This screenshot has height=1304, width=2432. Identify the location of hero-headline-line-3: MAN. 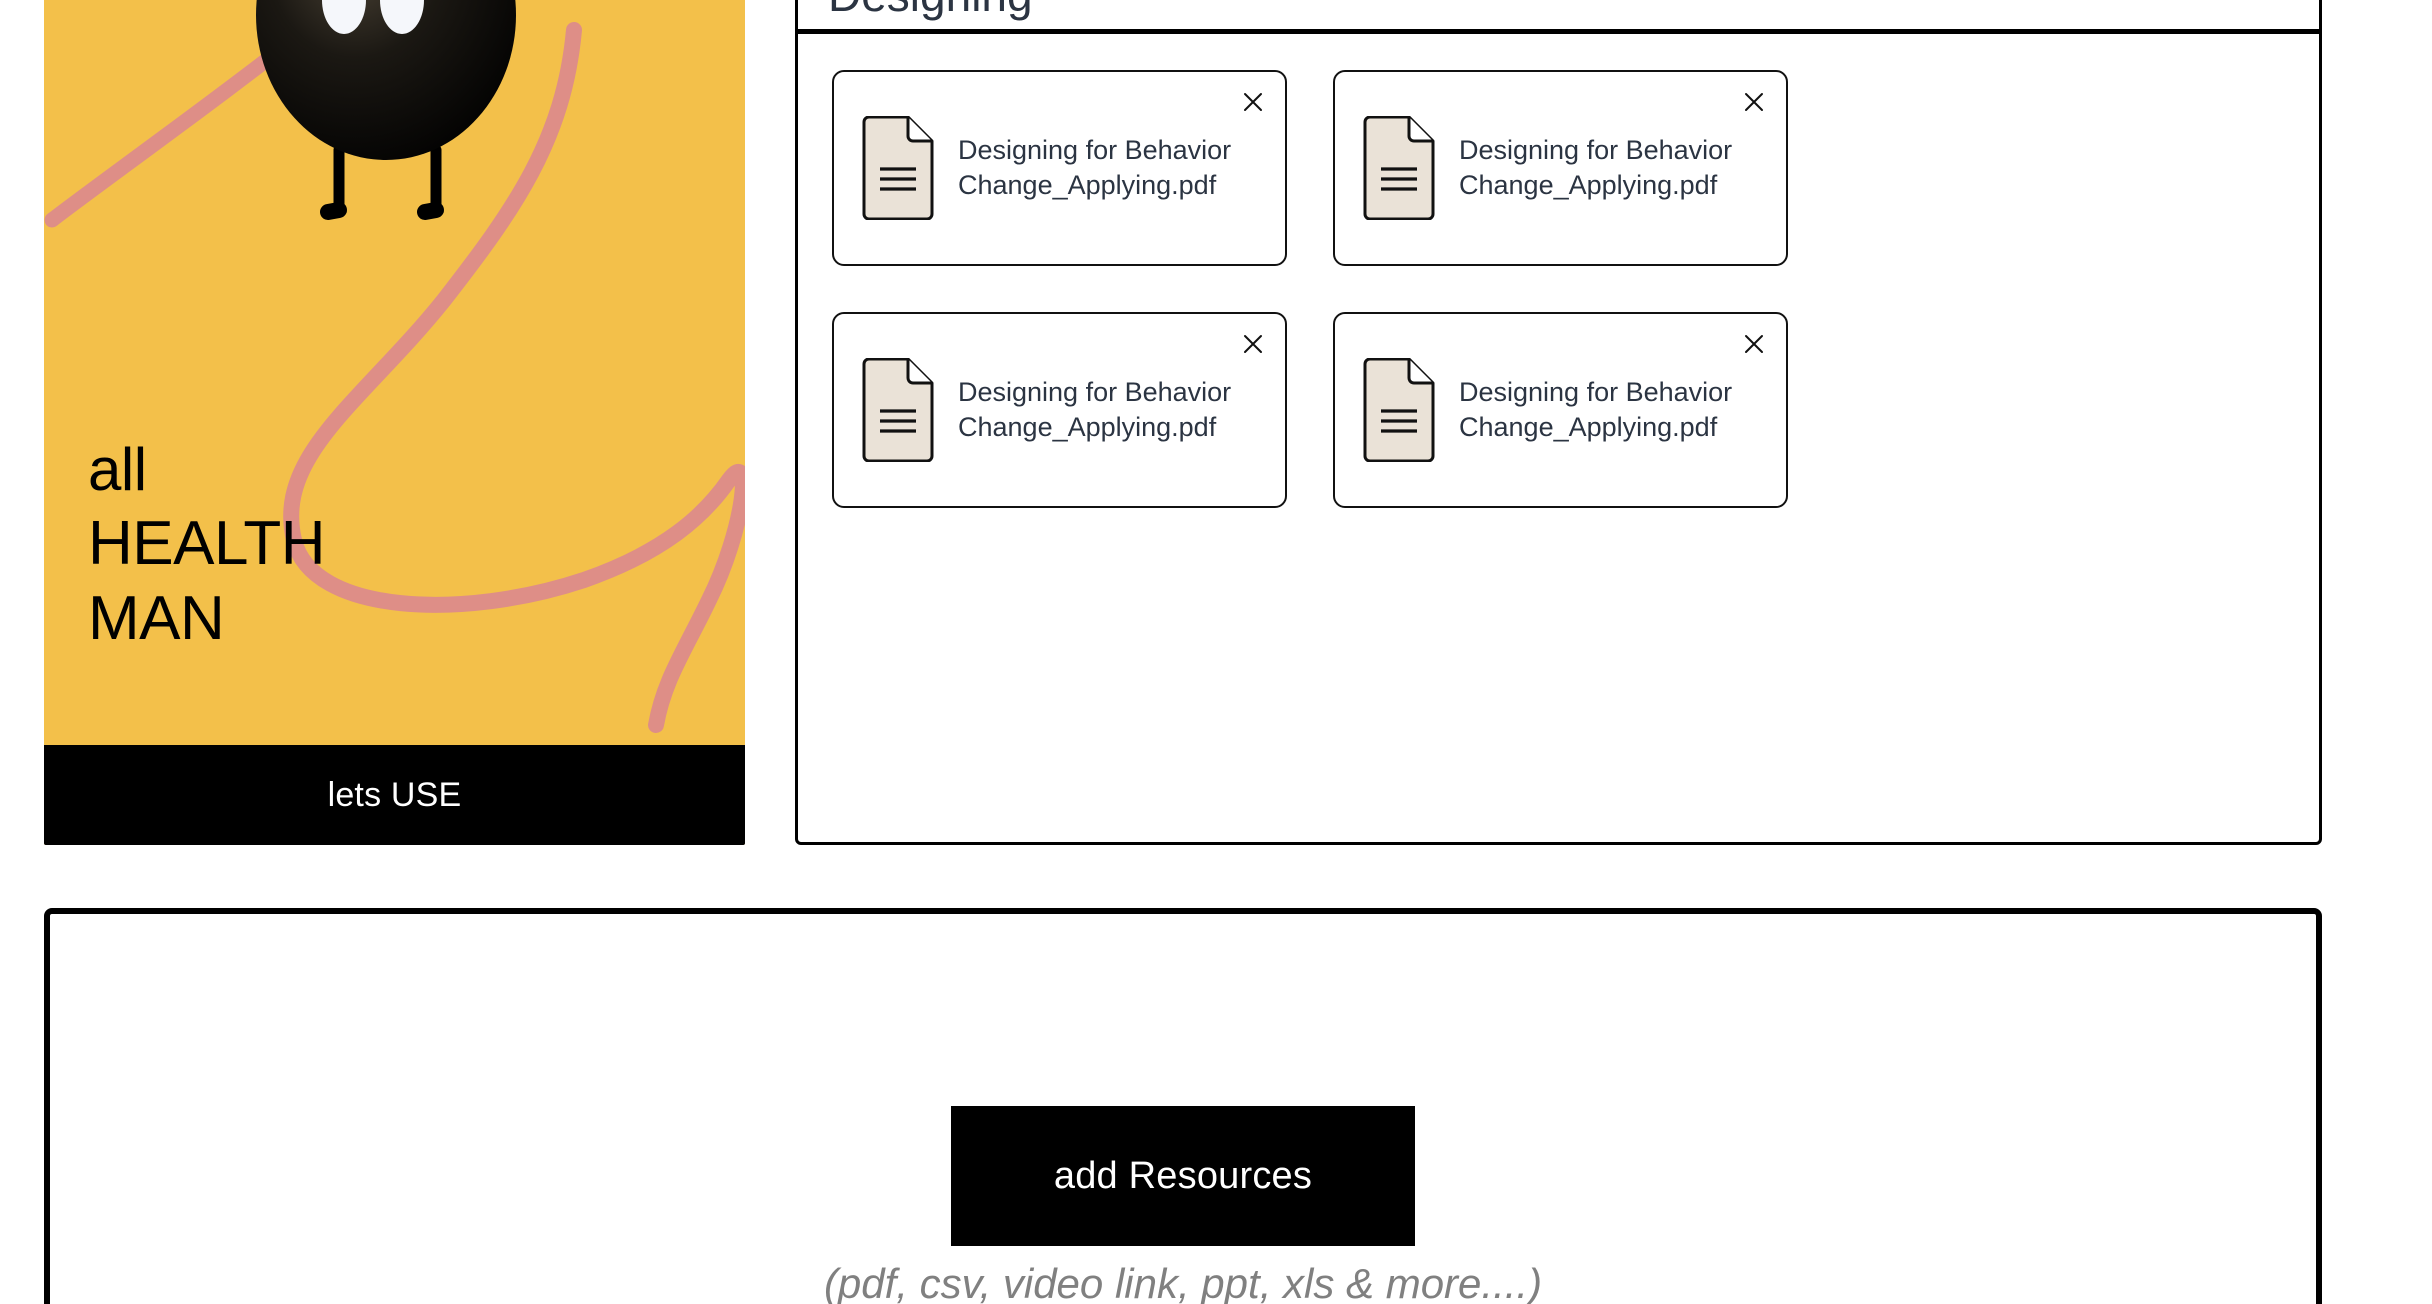
(156, 618).